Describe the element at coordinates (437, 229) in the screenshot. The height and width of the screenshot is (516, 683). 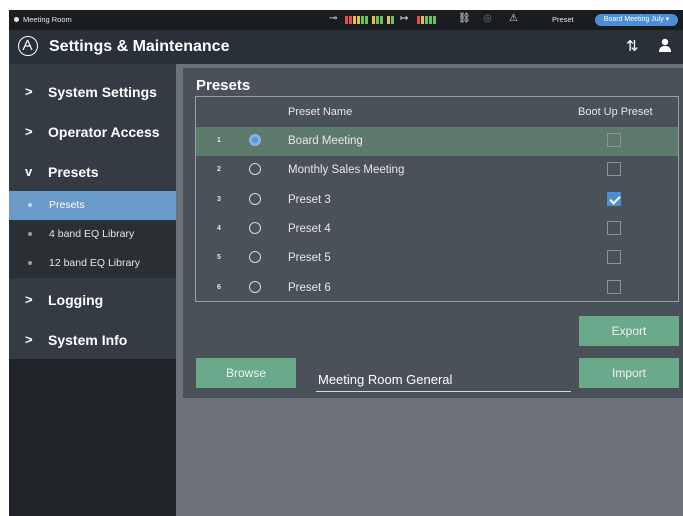
I see `table-row: 4 Preset 4` at that location.